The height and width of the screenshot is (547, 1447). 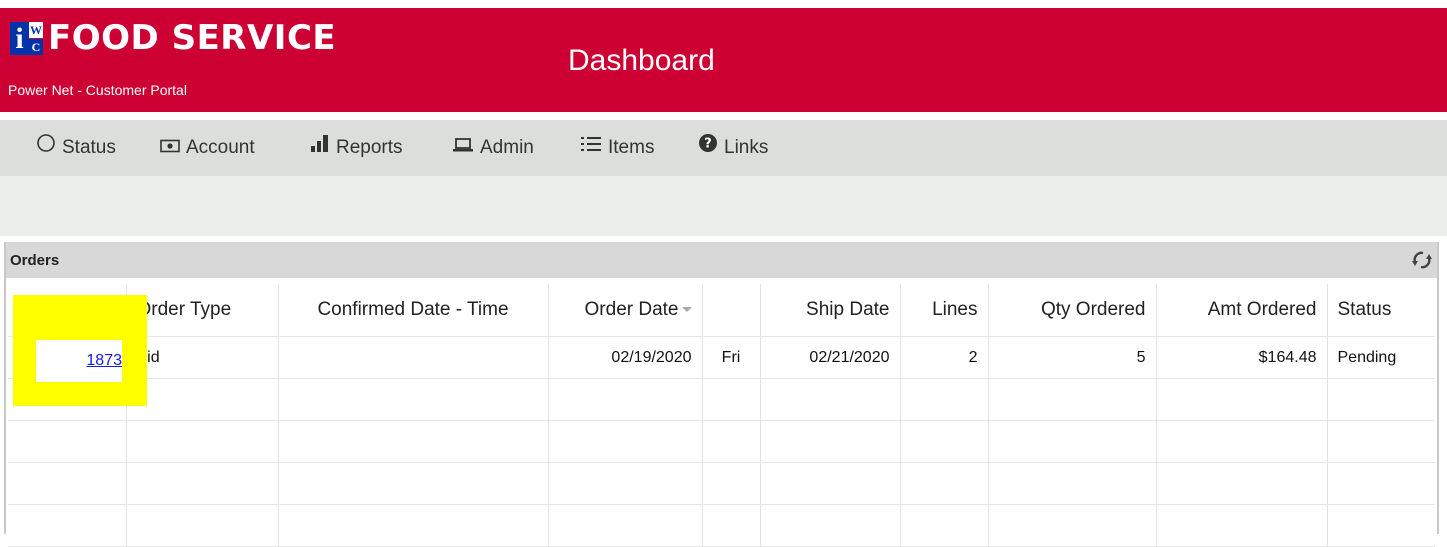 I want to click on nav-item-links: ? Links, so click(x=733, y=148).